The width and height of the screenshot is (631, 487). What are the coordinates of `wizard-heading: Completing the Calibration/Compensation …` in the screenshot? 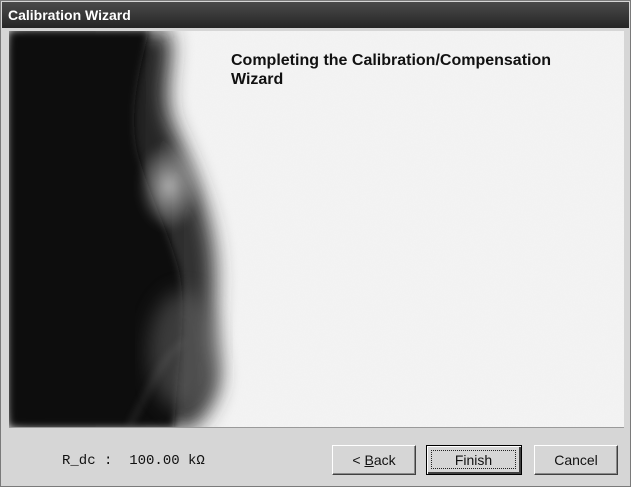 It's located at (391, 70).